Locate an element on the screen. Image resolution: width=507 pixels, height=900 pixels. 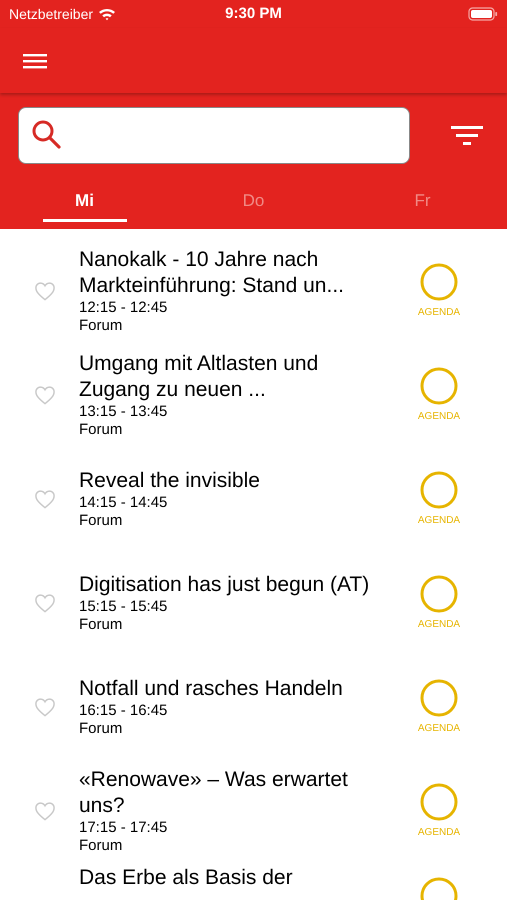
menu-button is located at coordinates (35, 61).